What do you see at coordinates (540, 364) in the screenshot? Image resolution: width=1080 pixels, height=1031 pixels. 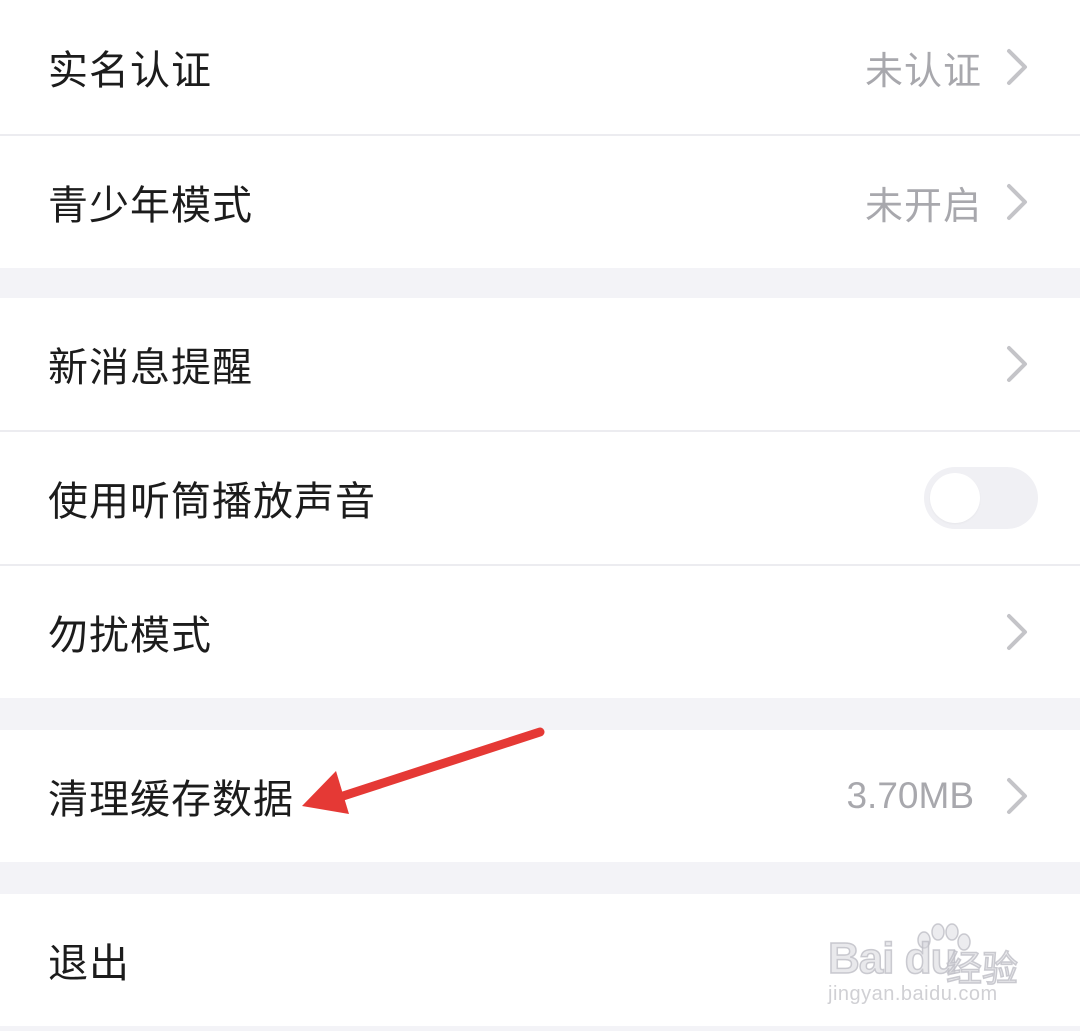 I see `new-message-row: 新消息提醒` at bounding box center [540, 364].